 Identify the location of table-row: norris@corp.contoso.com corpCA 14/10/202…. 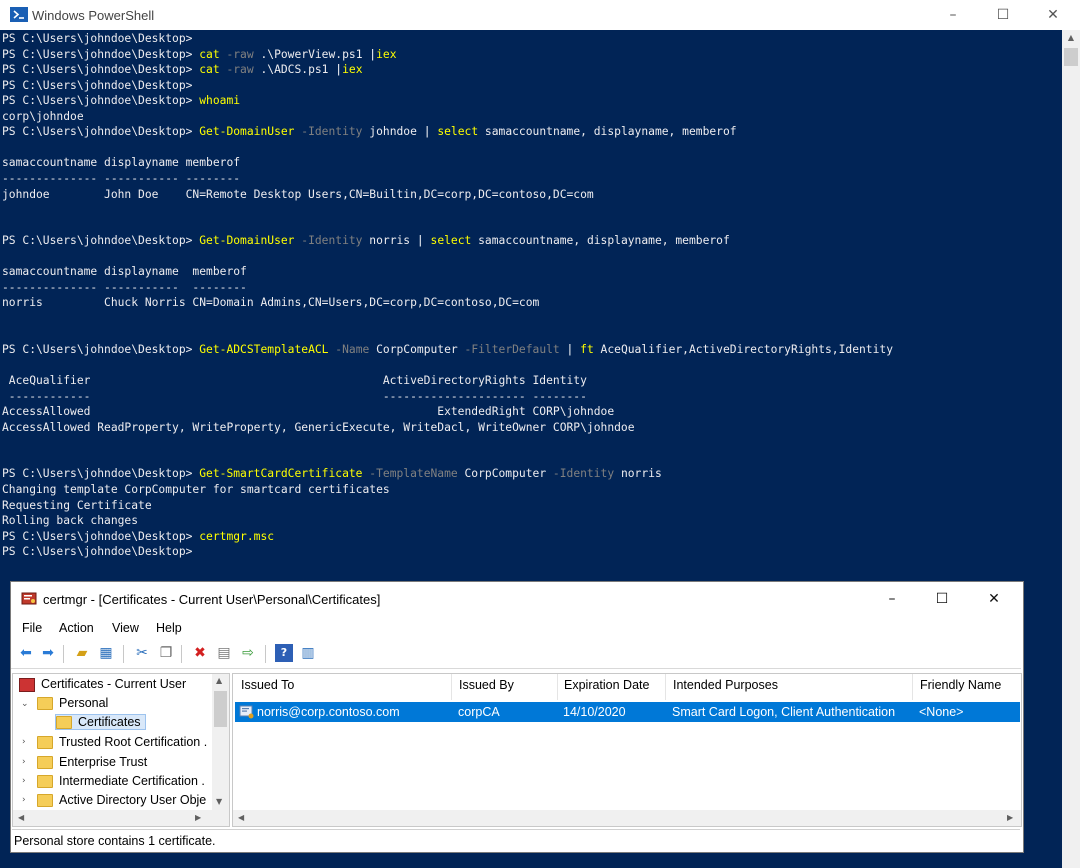
(627, 712).